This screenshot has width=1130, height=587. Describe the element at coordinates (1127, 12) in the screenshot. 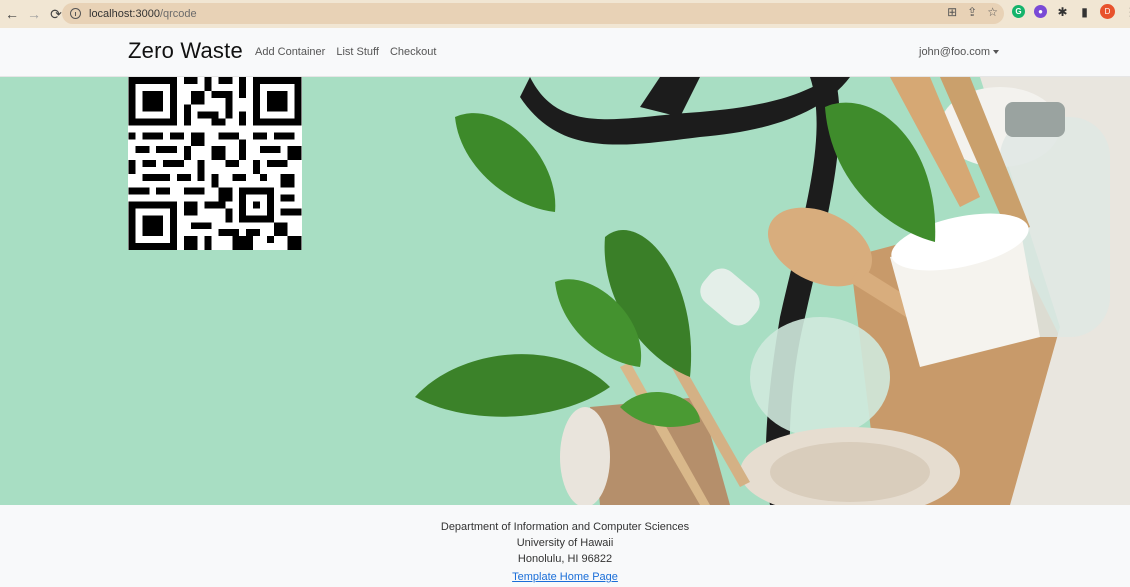

I see `menu-kebab-icon: ⋮` at that location.